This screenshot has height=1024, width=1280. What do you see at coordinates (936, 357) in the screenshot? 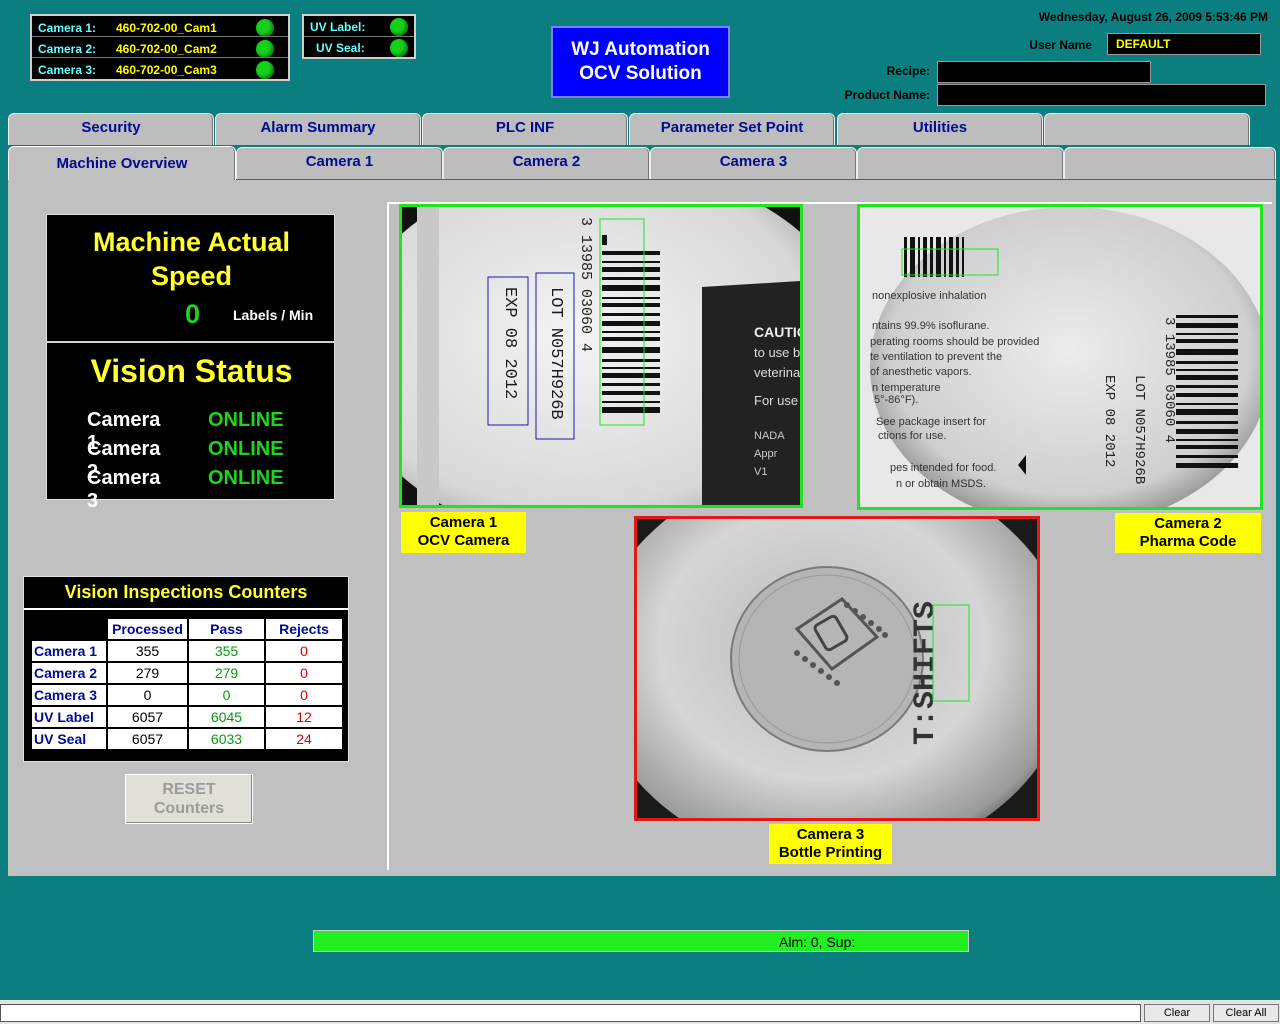
I see `cam2-line: te ventilation to prevent the` at bounding box center [936, 357].